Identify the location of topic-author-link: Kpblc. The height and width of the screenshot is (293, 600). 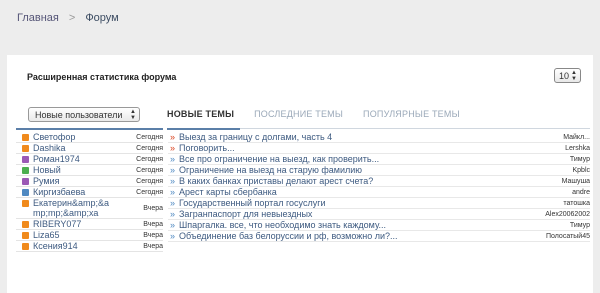
(581, 170).